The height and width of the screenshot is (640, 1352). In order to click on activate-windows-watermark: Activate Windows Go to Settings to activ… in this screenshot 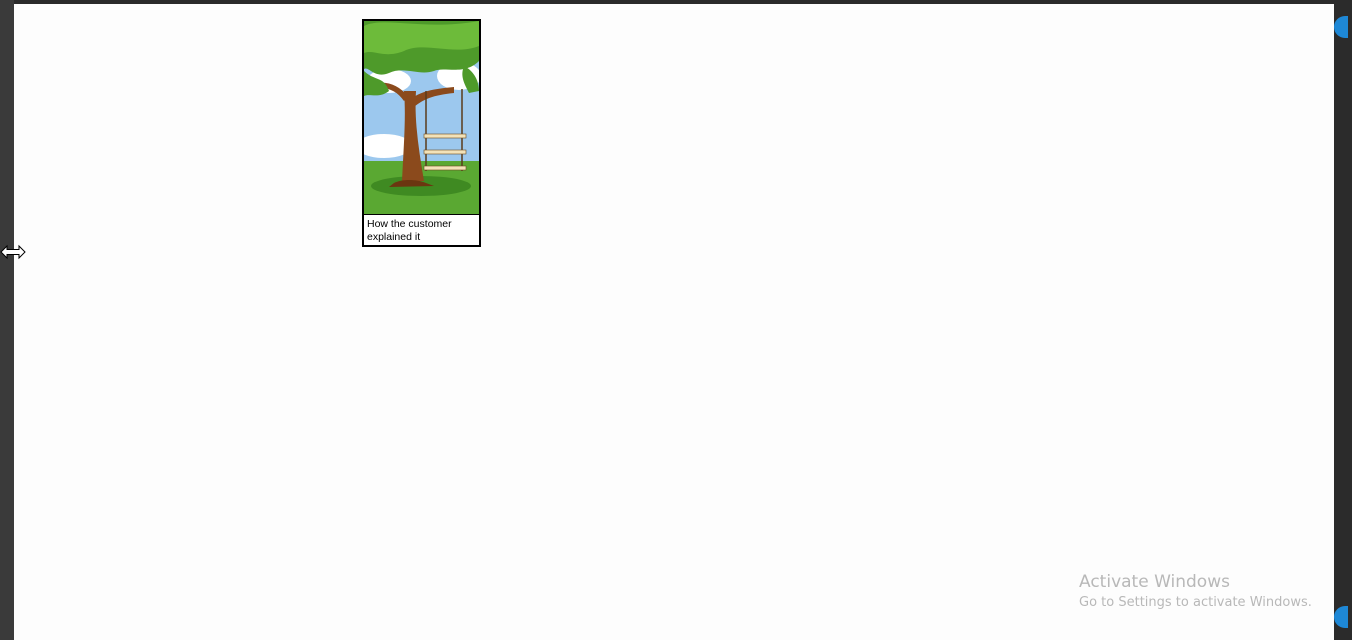, I will do `click(1195, 592)`.